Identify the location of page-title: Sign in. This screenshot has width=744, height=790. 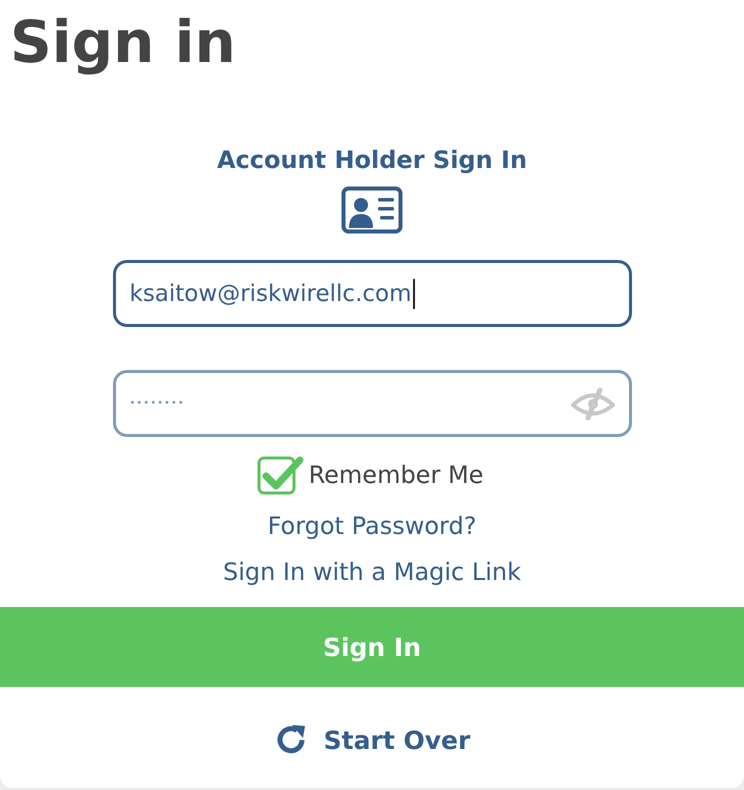
(123, 42).